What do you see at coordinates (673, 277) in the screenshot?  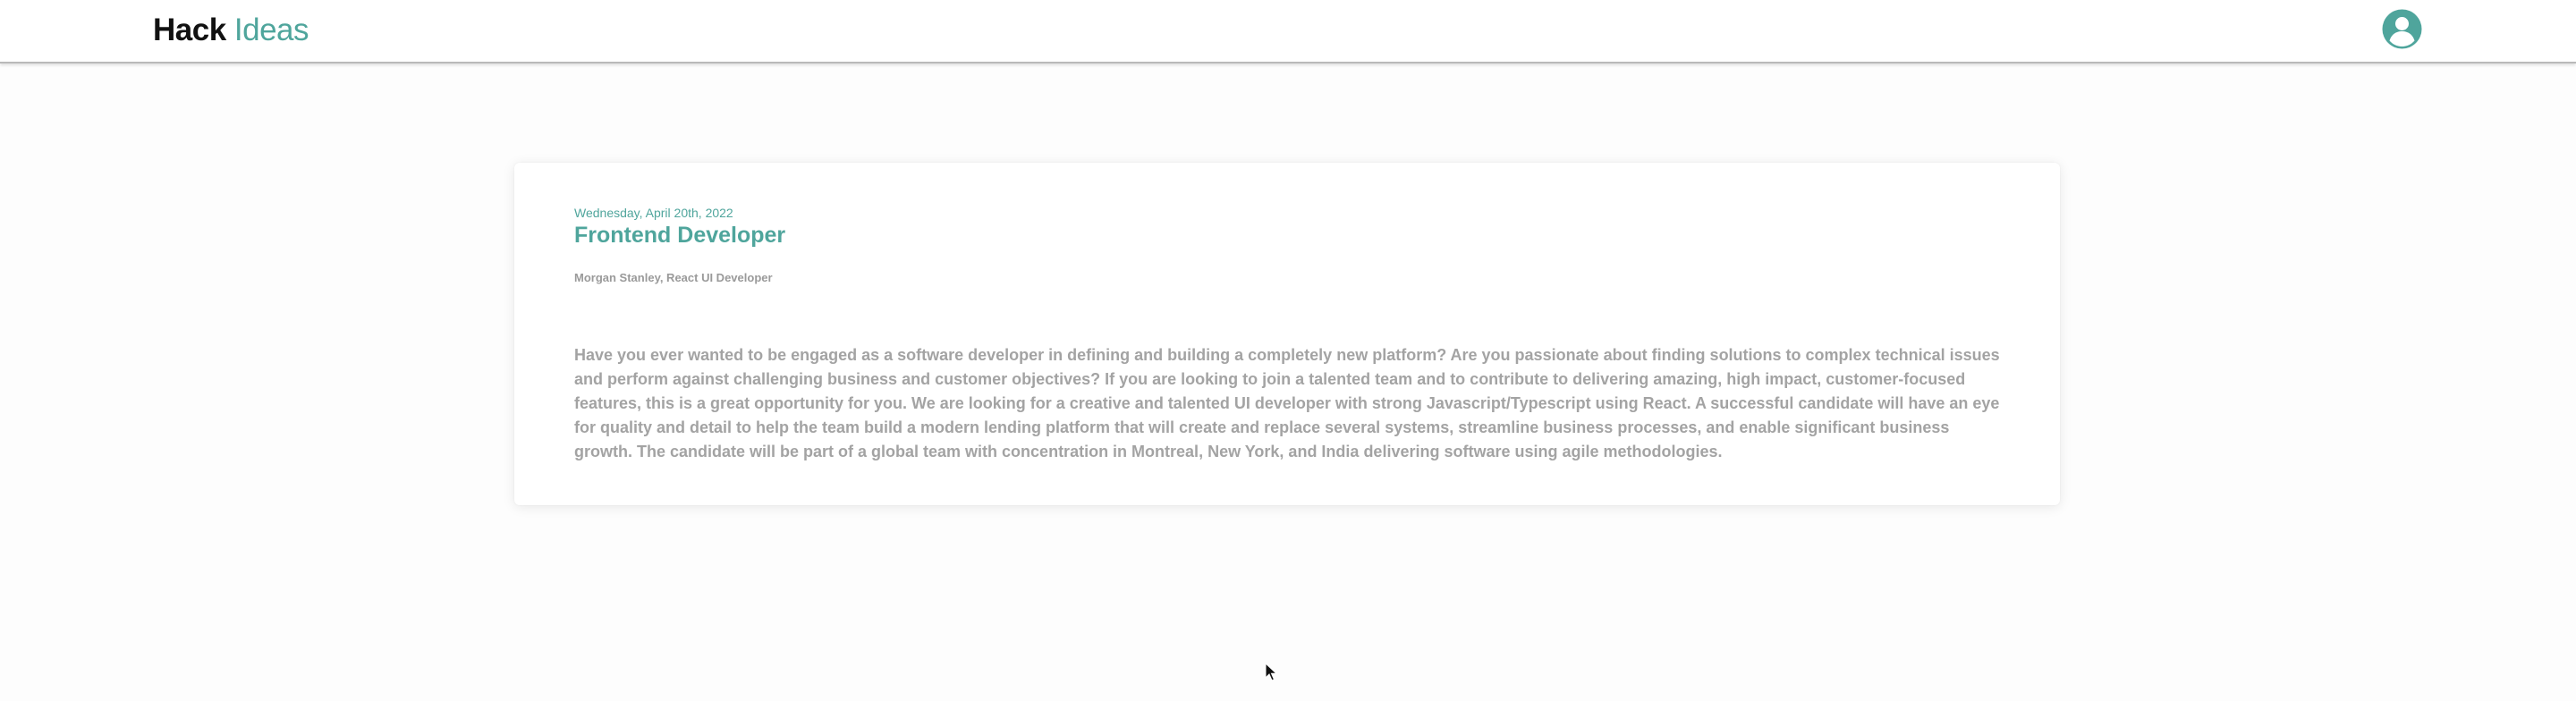 I see `post-company: Morgan Stanley, React UI Developer` at bounding box center [673, 277].